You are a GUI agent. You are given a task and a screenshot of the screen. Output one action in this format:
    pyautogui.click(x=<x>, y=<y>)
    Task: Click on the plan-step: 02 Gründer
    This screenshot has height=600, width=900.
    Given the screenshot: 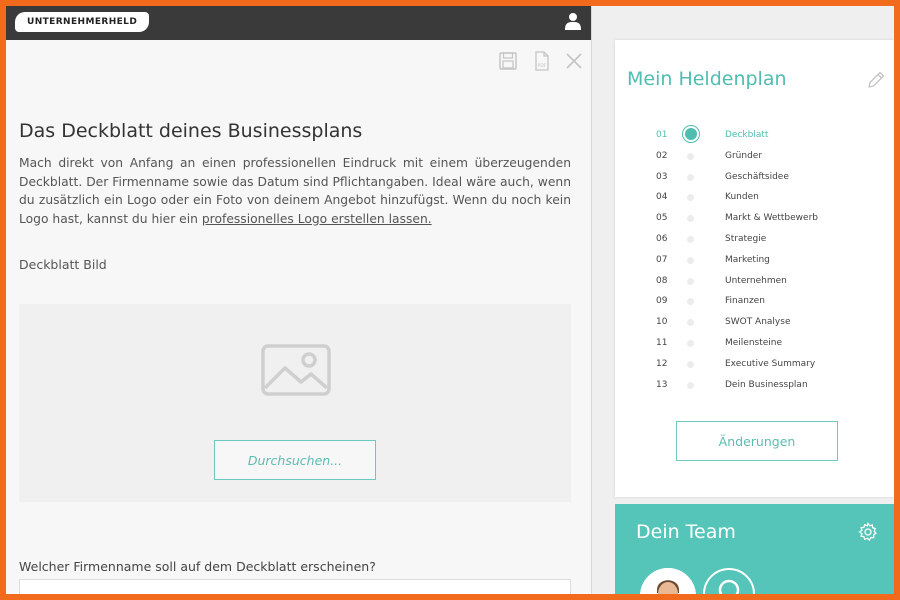 What is the action you would take?
    pyautogui.click(x=754, y=157)
    